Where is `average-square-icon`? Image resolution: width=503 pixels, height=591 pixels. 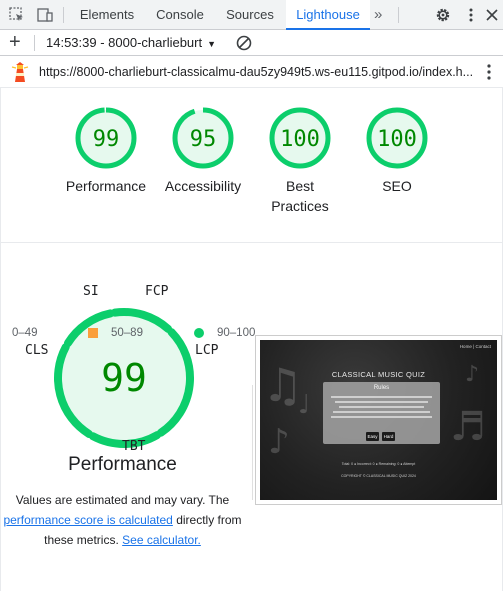
average-square-icon is located at coordinates (93, 333).